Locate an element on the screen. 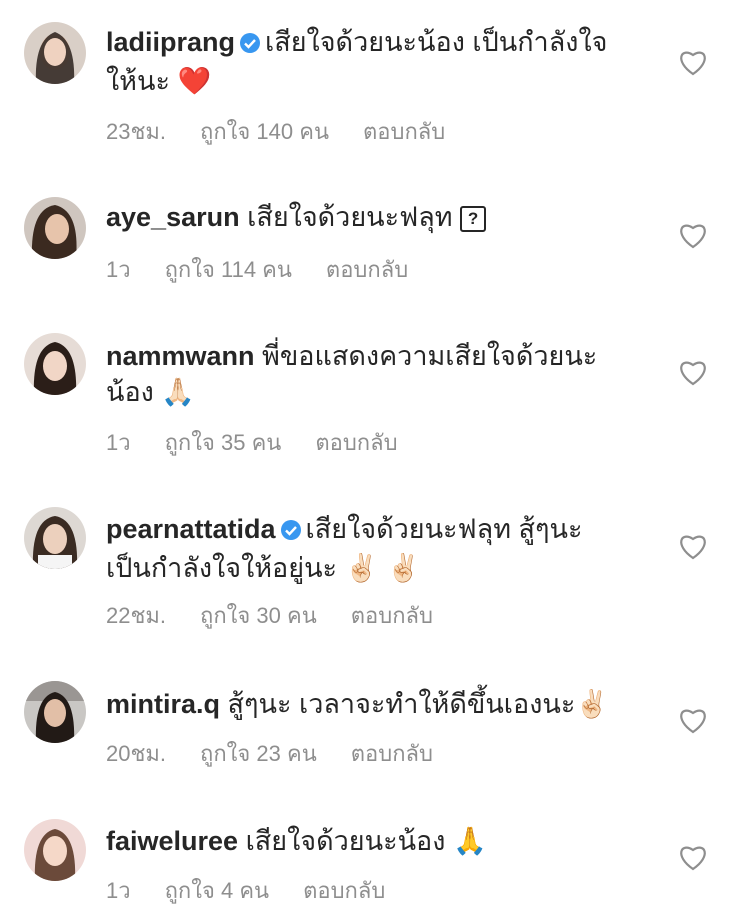 The width and height of the screenshot is (750, 908). comment-meta: 1ว ถูกใจ 4 คน ตอบกลับ is located at coordinates (262, 890).